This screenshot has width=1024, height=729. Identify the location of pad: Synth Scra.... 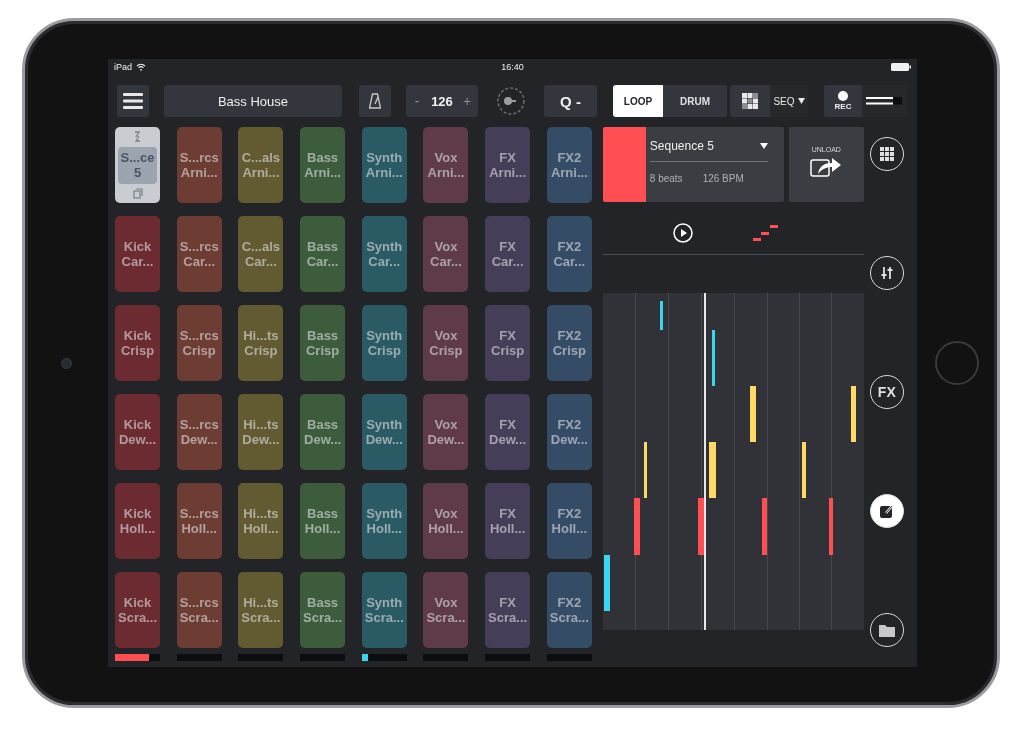
(384, 610).